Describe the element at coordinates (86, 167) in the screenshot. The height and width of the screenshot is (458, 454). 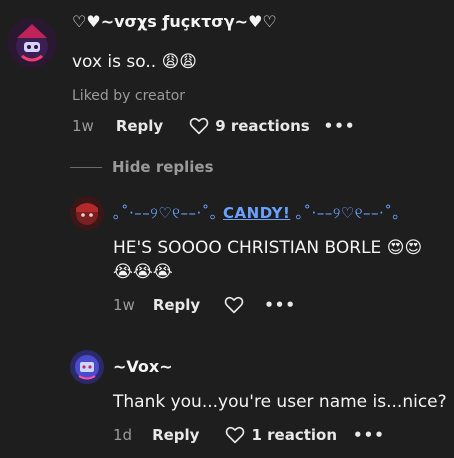
I see `hide-replies-divider` at that location.